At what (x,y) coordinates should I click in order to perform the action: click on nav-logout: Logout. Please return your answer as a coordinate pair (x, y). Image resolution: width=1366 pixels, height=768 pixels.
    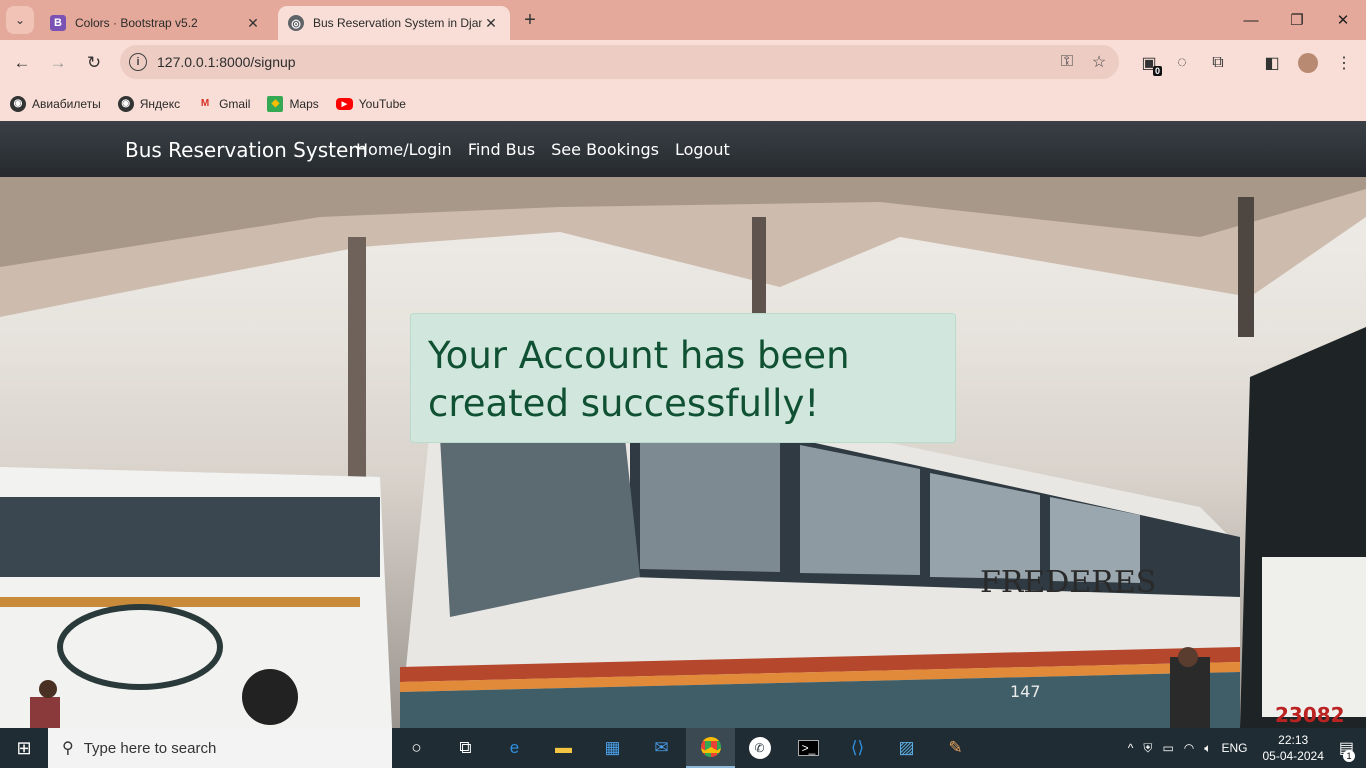
    Looking at the image, I should click on (702, 149).